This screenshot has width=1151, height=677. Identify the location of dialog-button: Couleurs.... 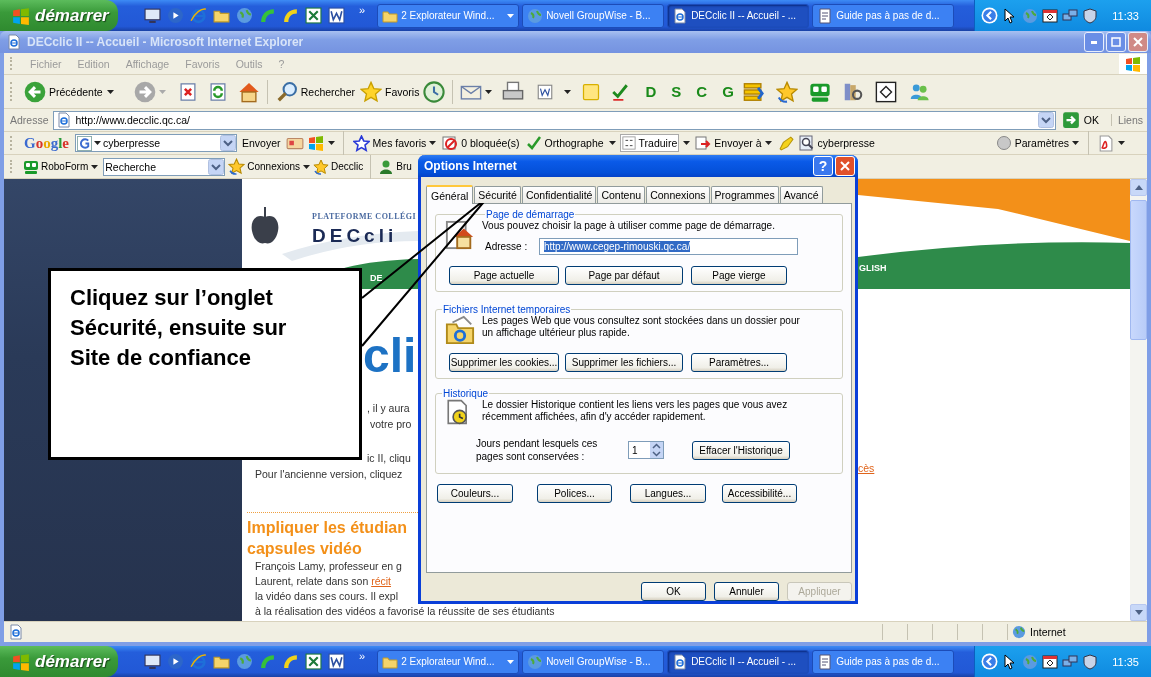
(475, 493).